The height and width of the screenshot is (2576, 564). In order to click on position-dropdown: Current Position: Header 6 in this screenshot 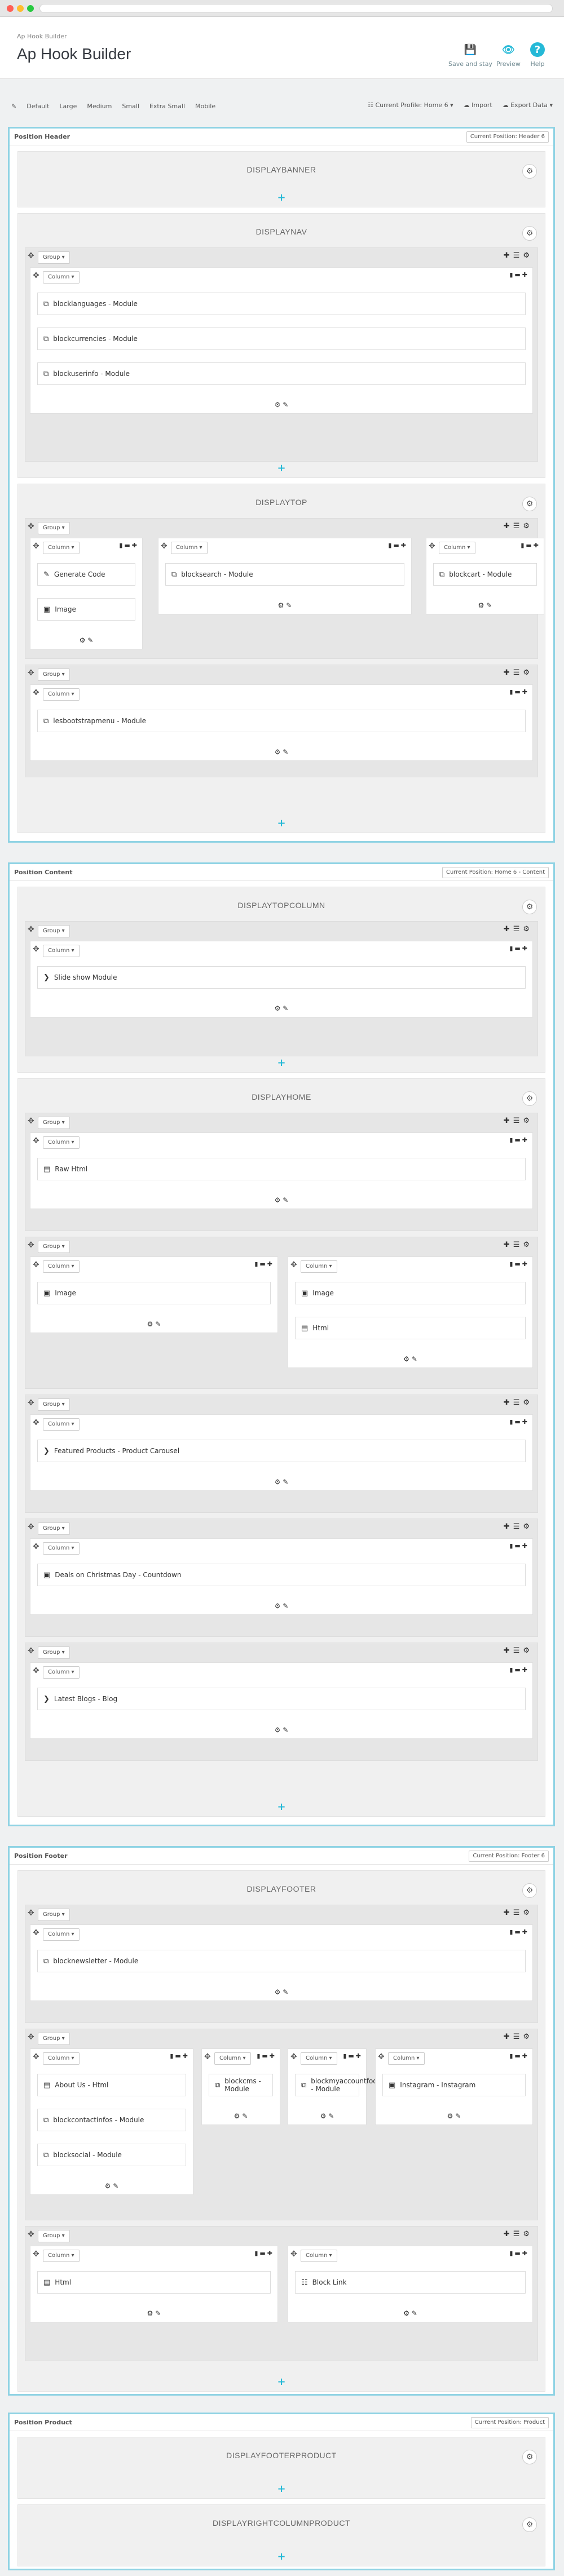, I will do `click(507, 137)`.